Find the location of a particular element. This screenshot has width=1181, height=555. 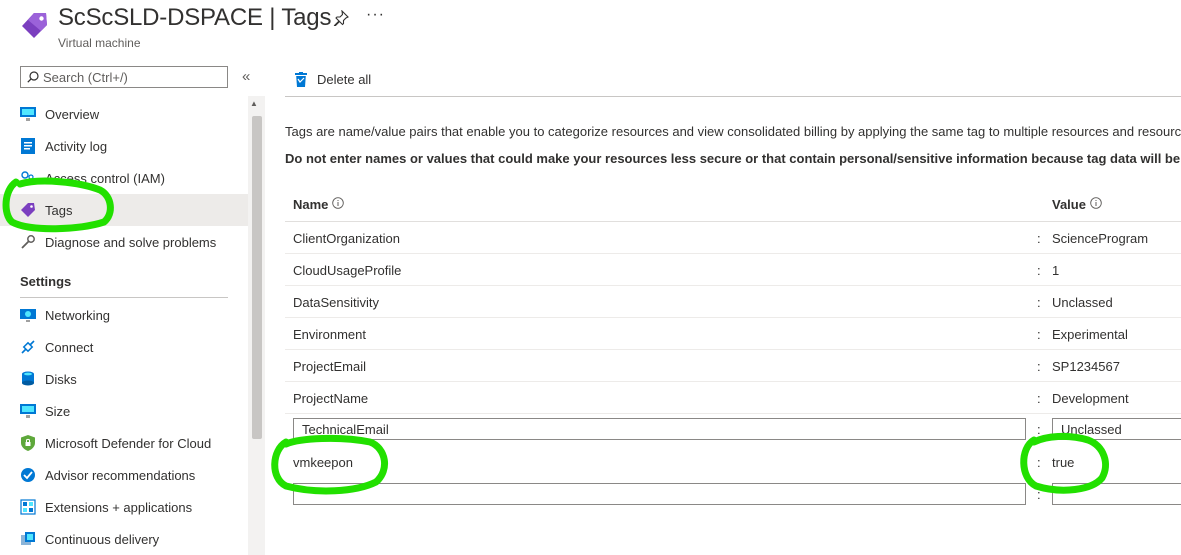

sidebar-item-size: Size is located at coordinates (124, 411).